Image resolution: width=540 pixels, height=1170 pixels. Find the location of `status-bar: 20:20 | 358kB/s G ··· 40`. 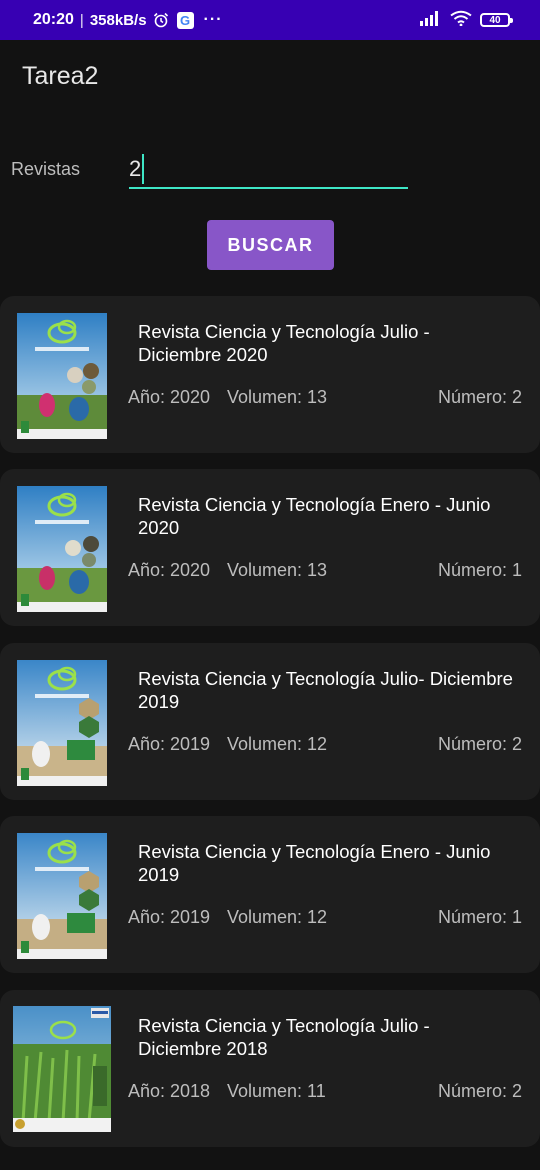

status-bar: 20:20 | 358kB/s G ··· 40 is located at coordinates (270, 20).